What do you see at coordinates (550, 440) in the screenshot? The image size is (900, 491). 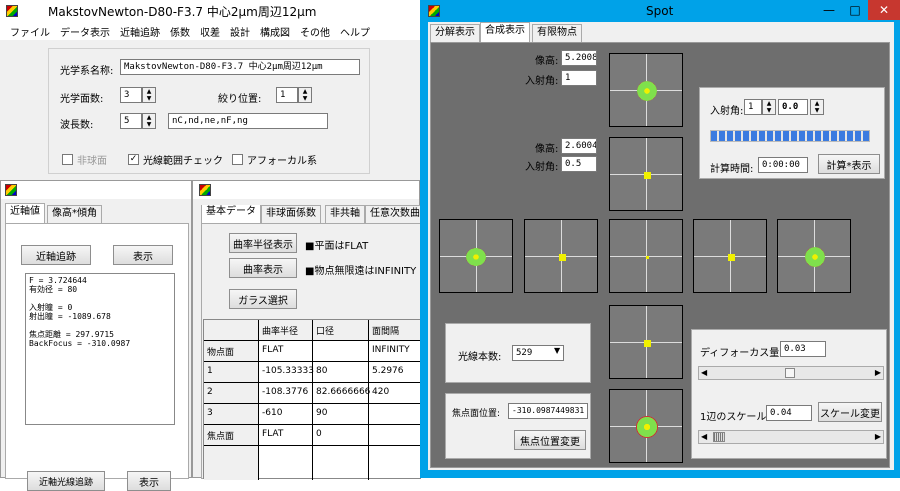 I see `focus-change-button: 焦点位置変更` at bounding box center [550, 440].